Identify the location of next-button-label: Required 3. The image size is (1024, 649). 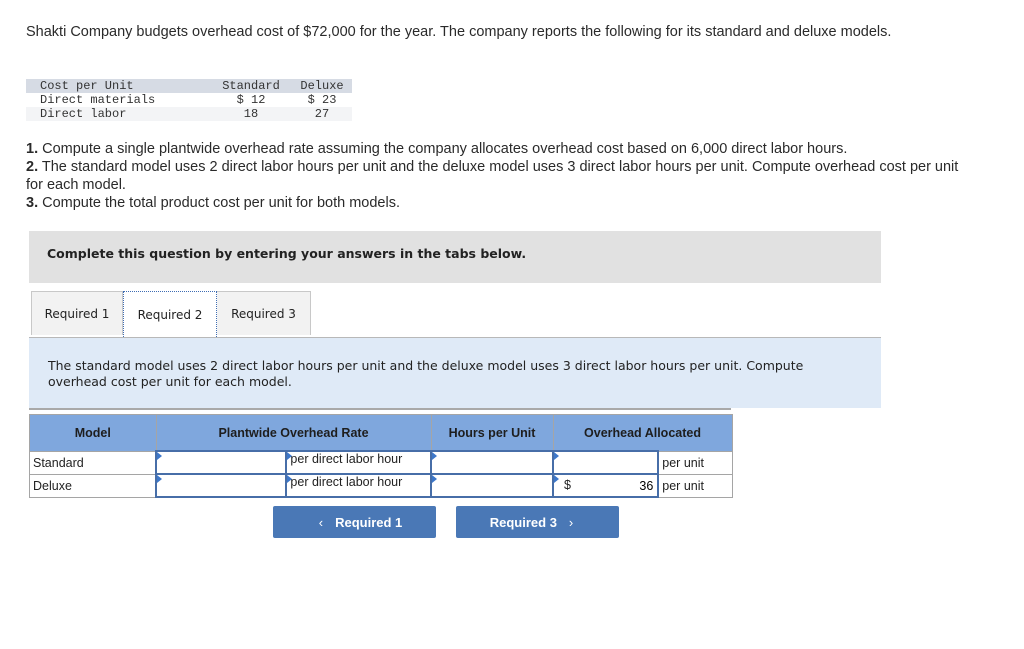
(523, 522).